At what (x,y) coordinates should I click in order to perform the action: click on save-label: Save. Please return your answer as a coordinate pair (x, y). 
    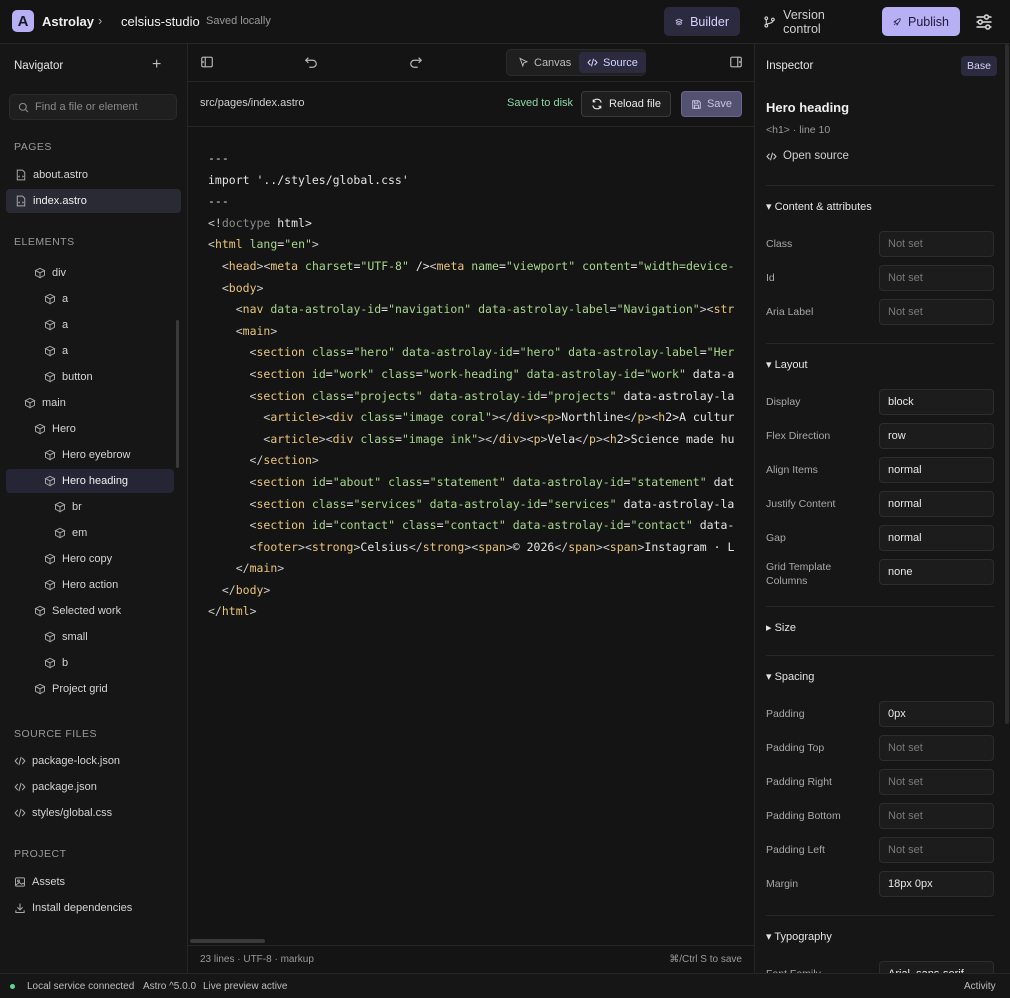
    Looking at the image, I should click on (719, 104).